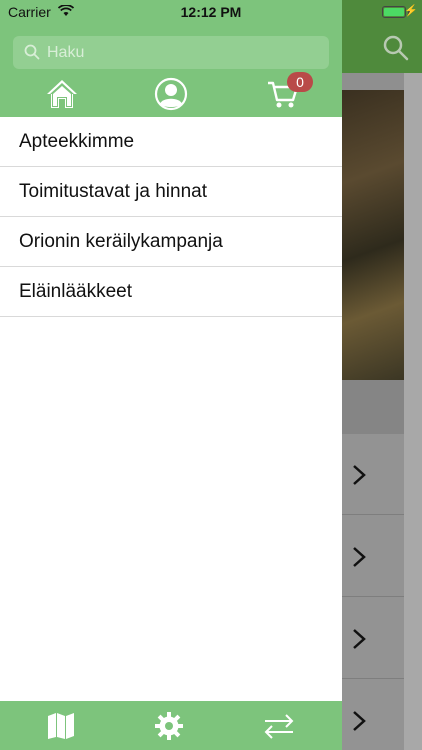  What do you see at coordinates (300, 82) in the screenshot?
I see `cart-count-badge: 0` at bounding box center [300, 82].